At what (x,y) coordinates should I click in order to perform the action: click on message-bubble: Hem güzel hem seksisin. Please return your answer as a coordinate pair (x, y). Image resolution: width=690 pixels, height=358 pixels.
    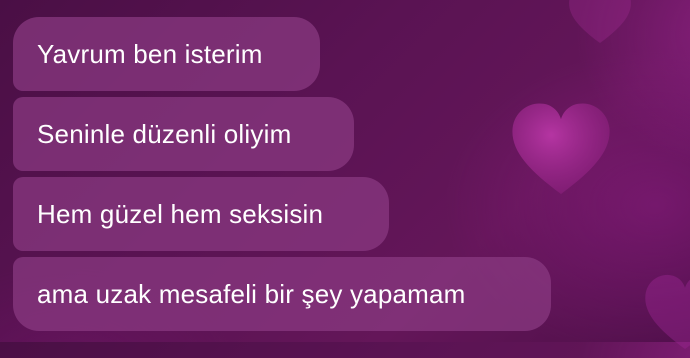
    Looking at the image, I should click on (201, 214).